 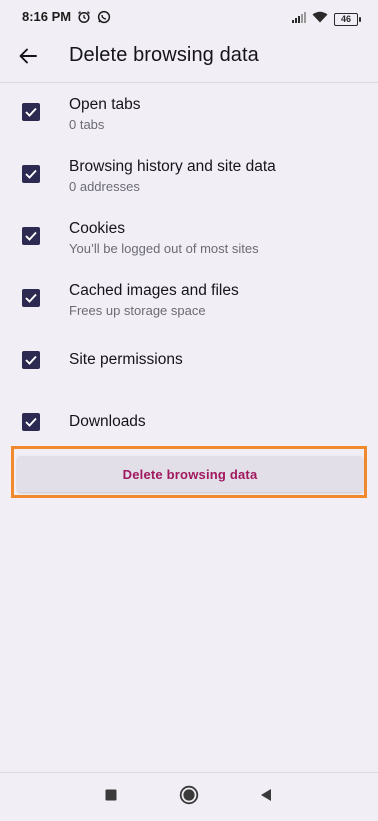 I want to click on status-time: 8:16 PM, so click(x=47, y=16).